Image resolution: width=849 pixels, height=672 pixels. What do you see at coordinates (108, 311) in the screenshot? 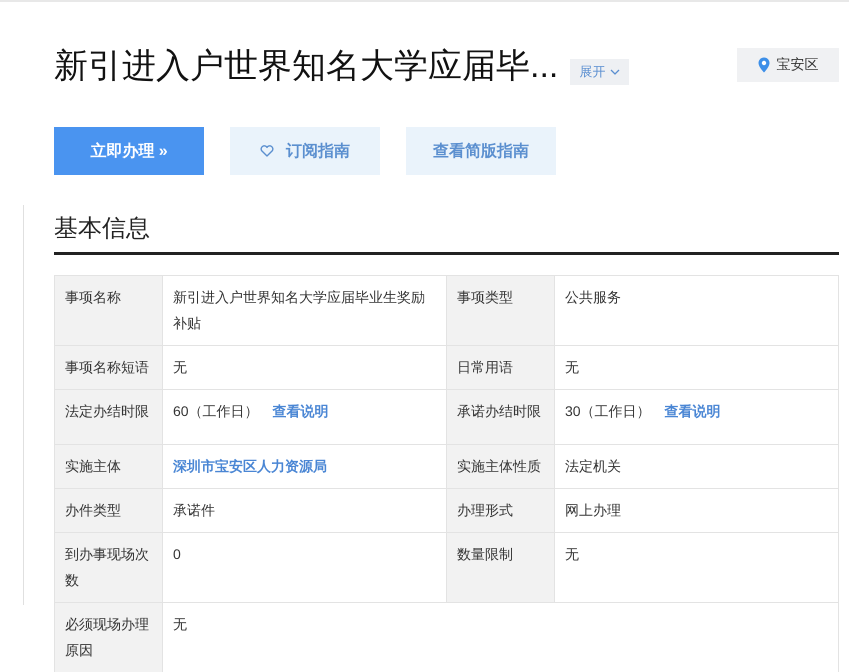
I see `field-label: 事项名称` at bounding box center [108, 311].